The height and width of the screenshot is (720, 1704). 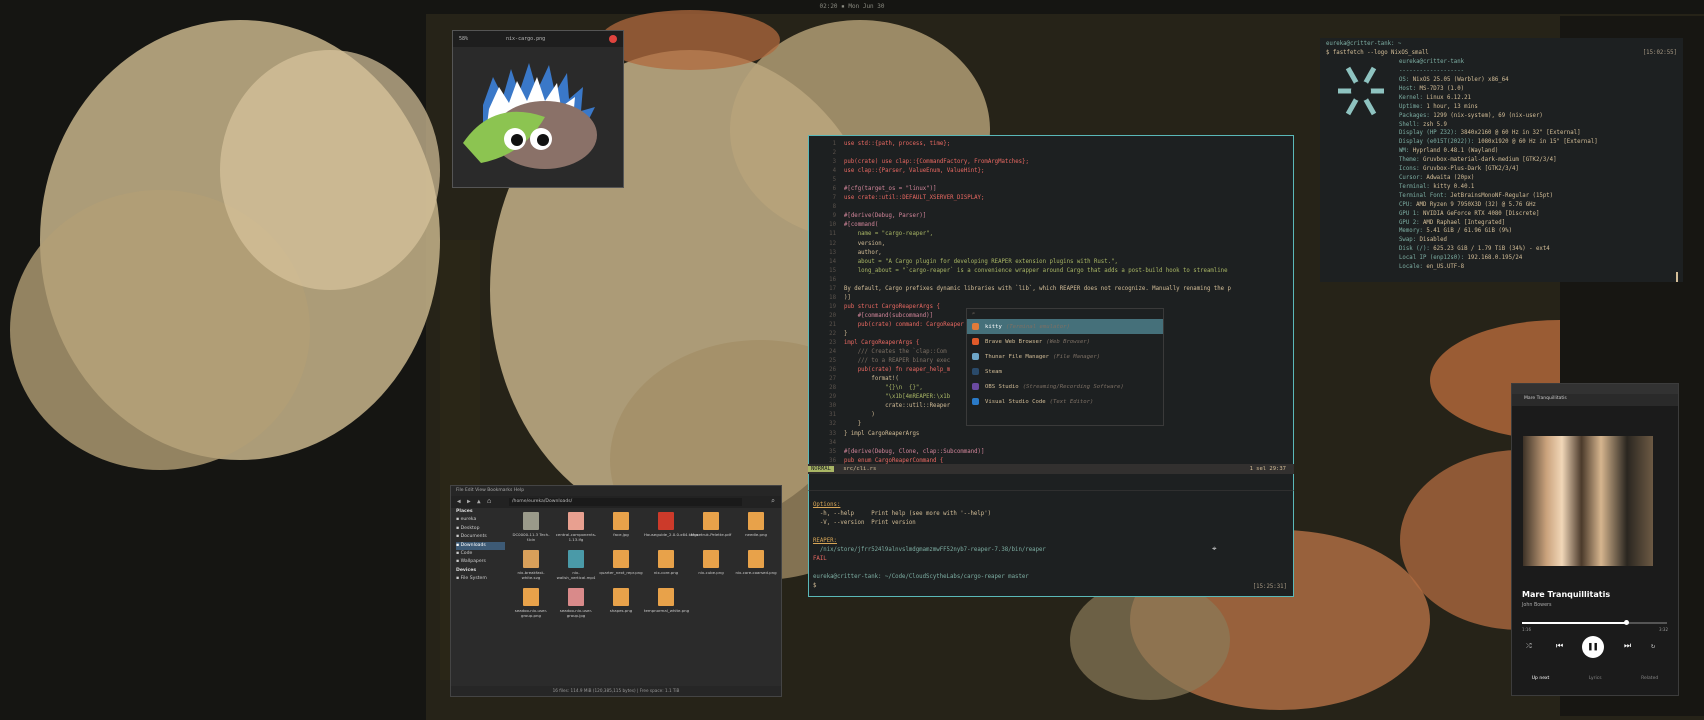 What do you see at coordinates (538, 39) in the screenshot?
I see `image-viewer-titlebar: 58% nix-cargo.png` at bounding box center [538, 39].